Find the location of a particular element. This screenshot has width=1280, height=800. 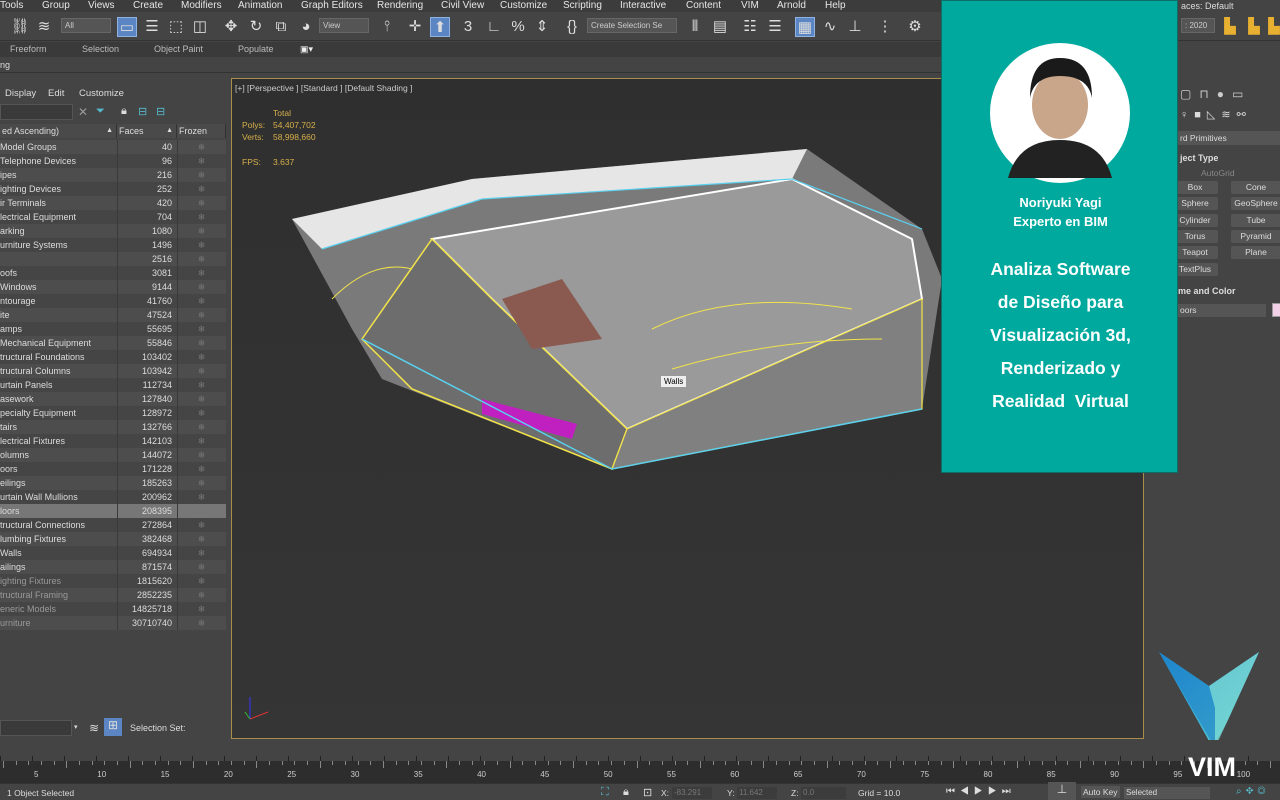

table-row: tructural Foundations 103402 ❄ is located at coordinates (113, 357).